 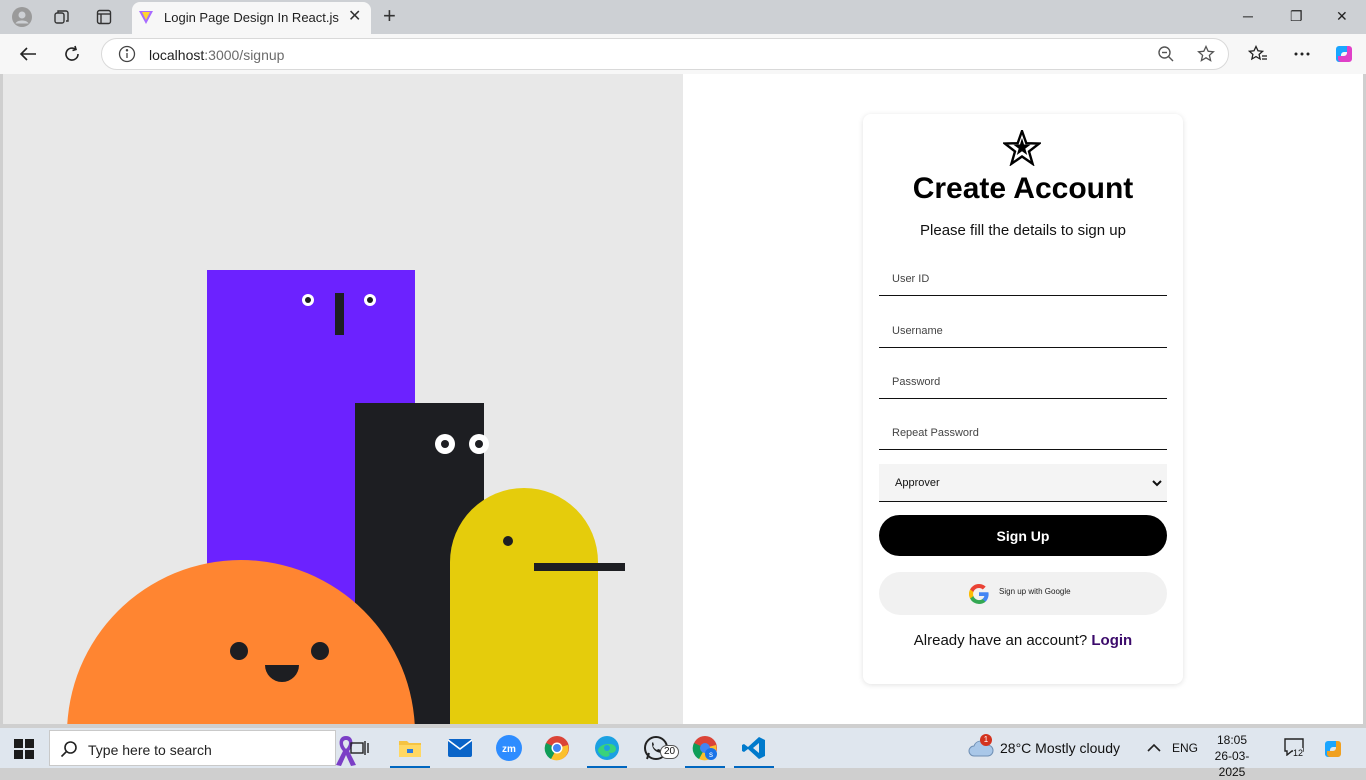 What do you see at coordinates (1023, 382) in the screenshot?
I see `password-input` at bounding box center [1023, 382].